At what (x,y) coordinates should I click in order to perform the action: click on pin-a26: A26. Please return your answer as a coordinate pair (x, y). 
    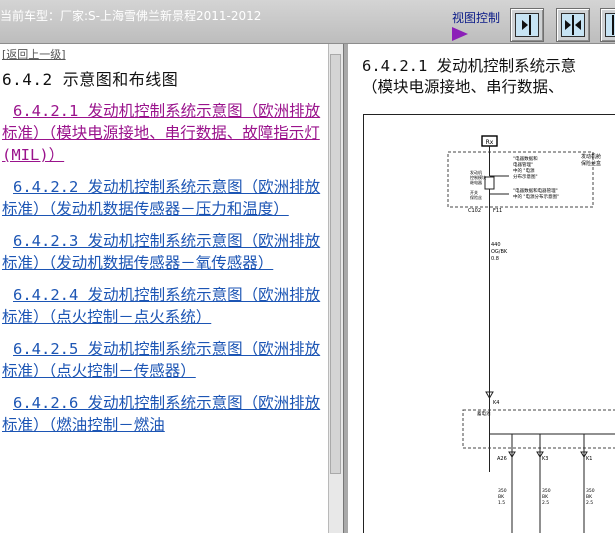
    Looking at the image, I should click on (502, 459).